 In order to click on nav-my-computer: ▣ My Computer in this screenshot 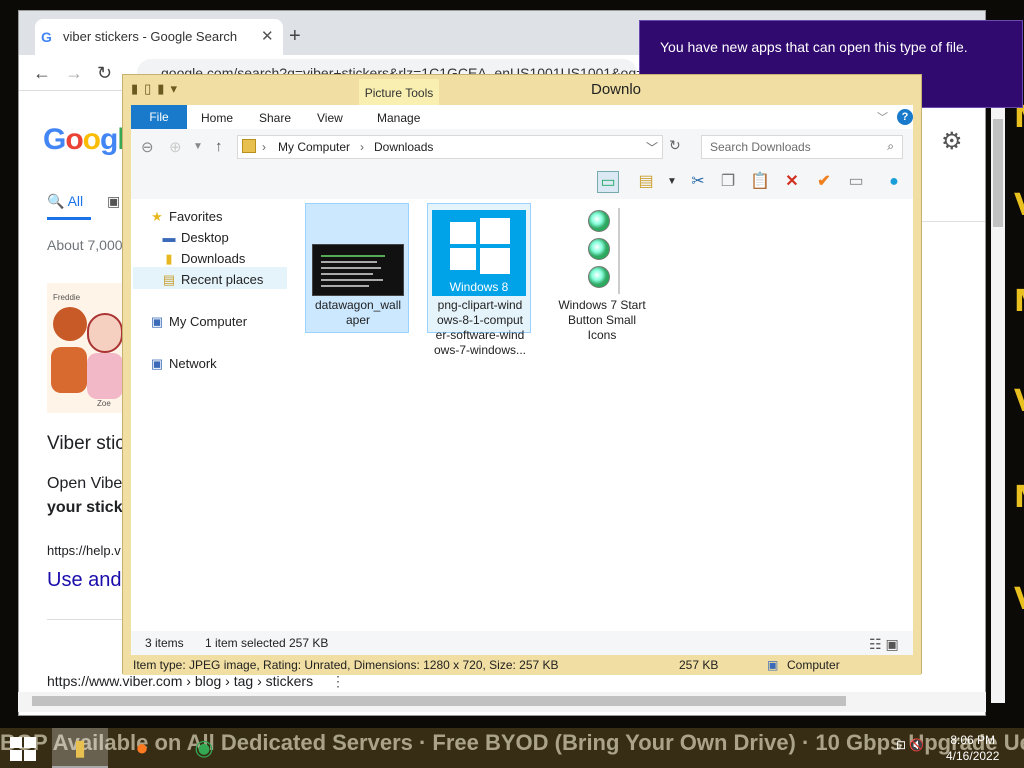, I will do `click(198, 322)`.